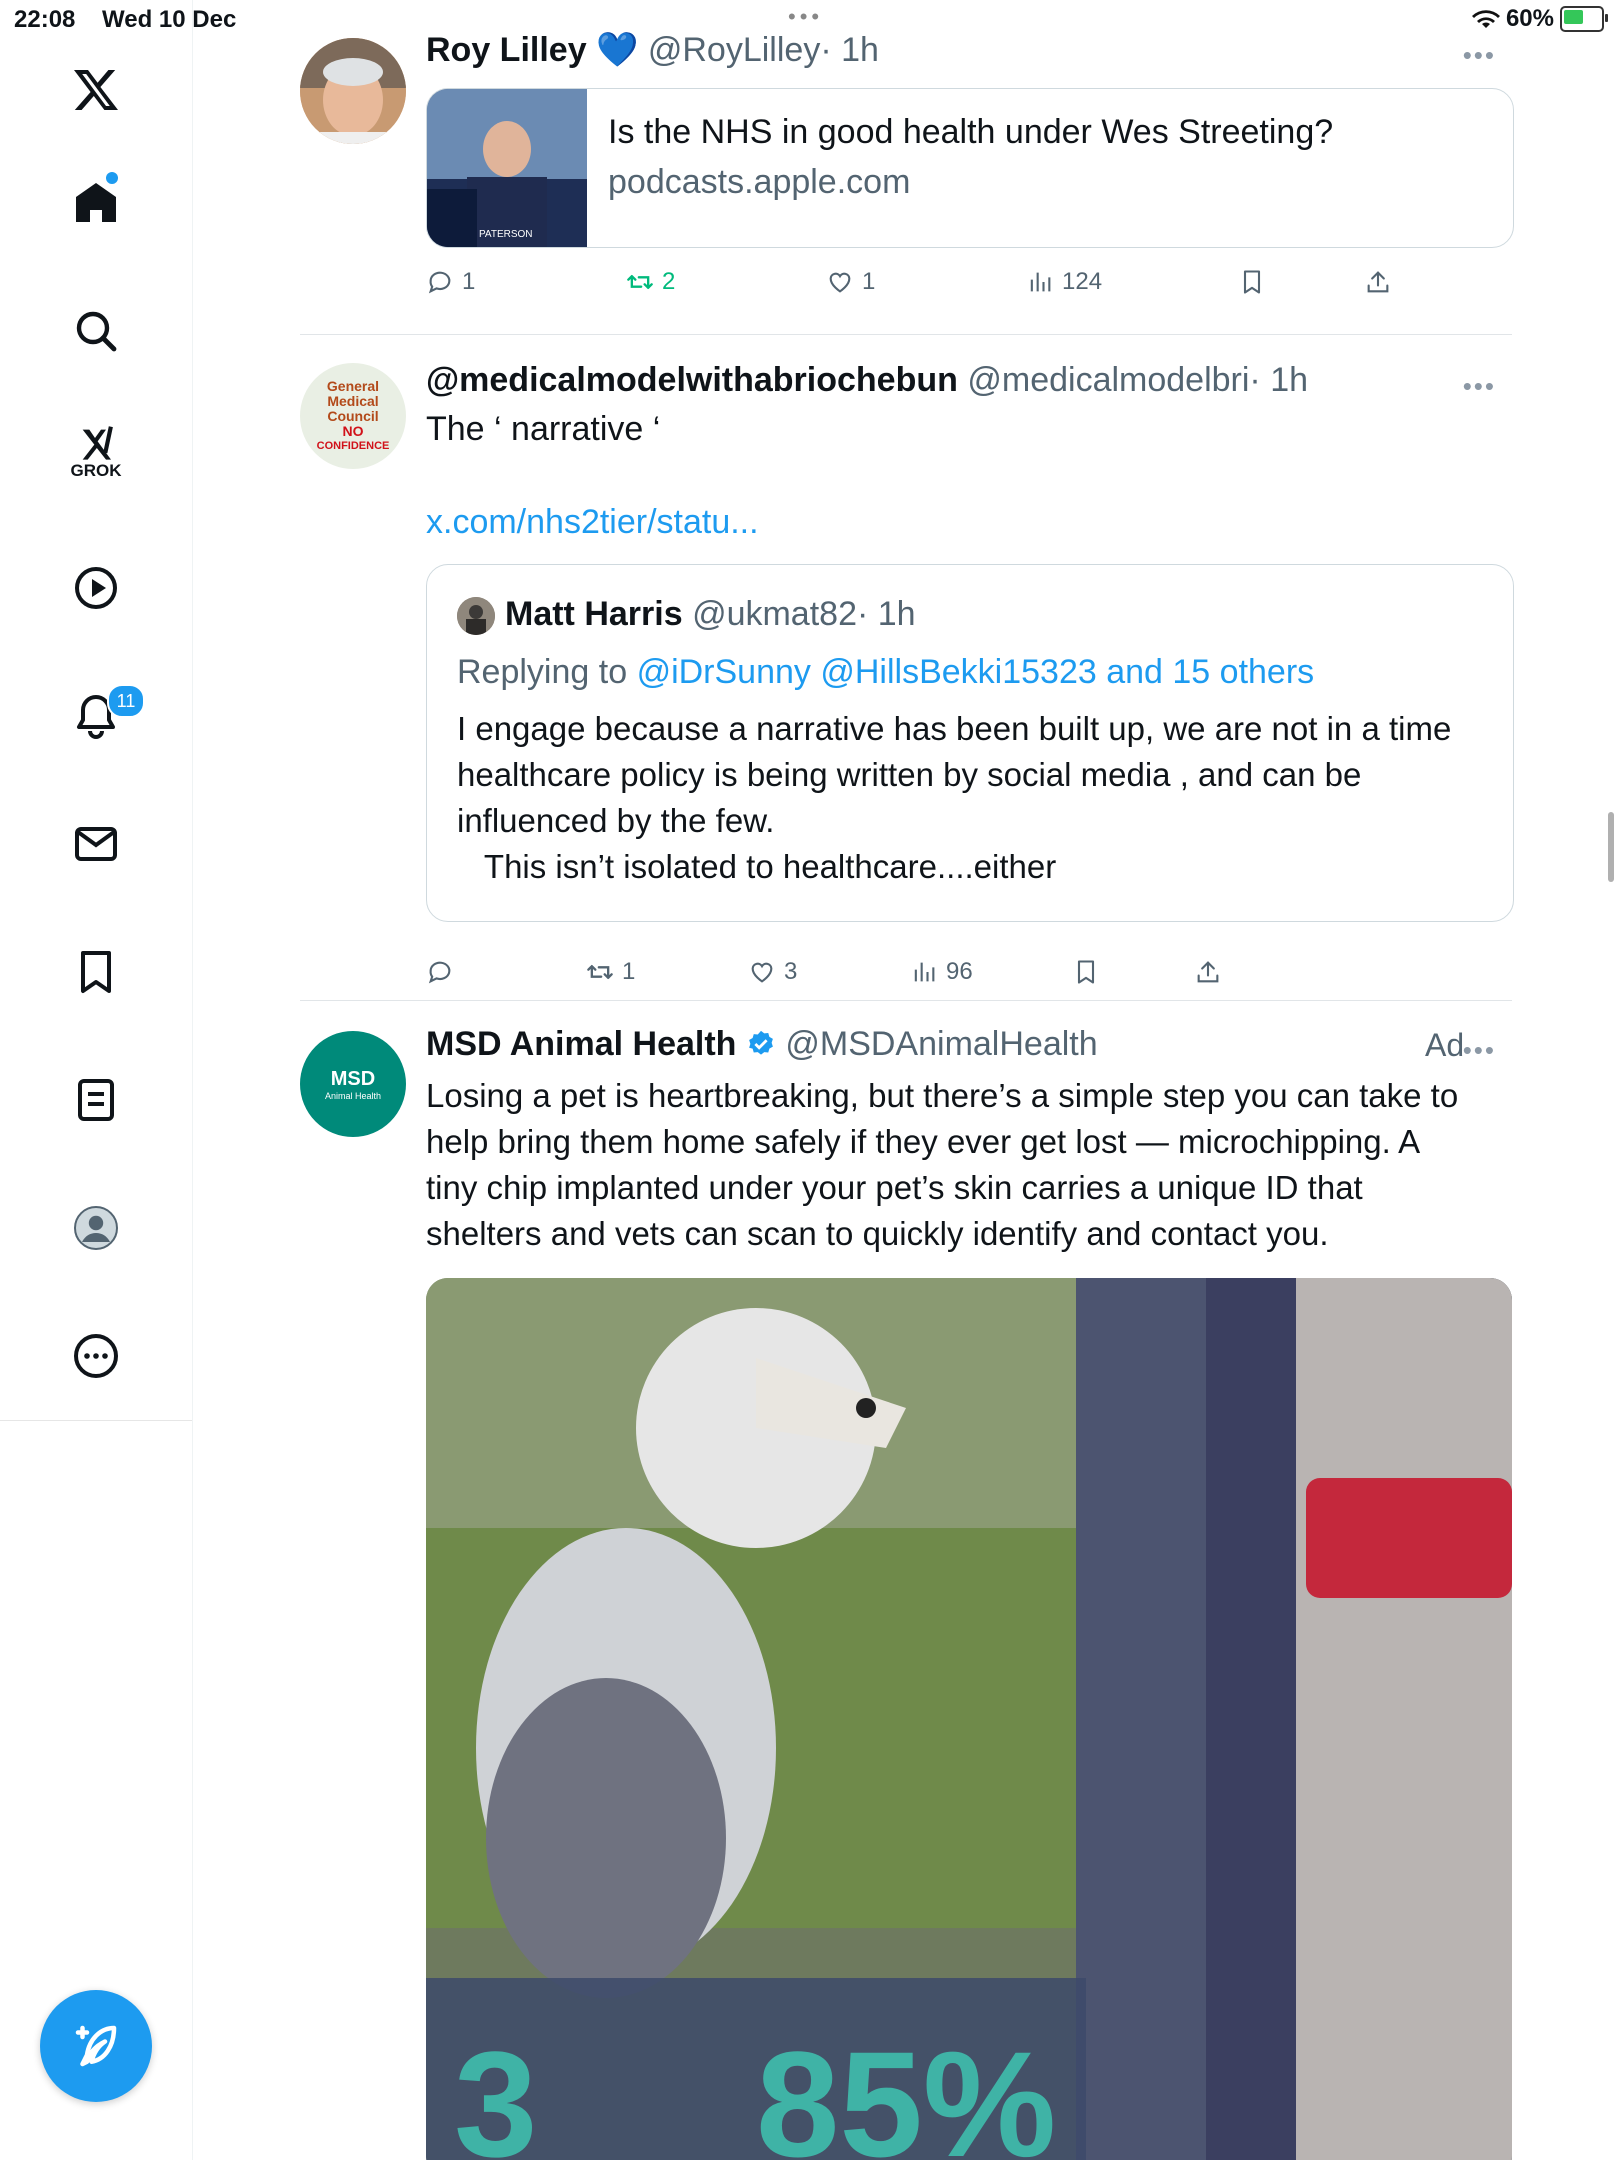  I want to click on author-handle: @medicalmodelbri, so click(1108, 380).